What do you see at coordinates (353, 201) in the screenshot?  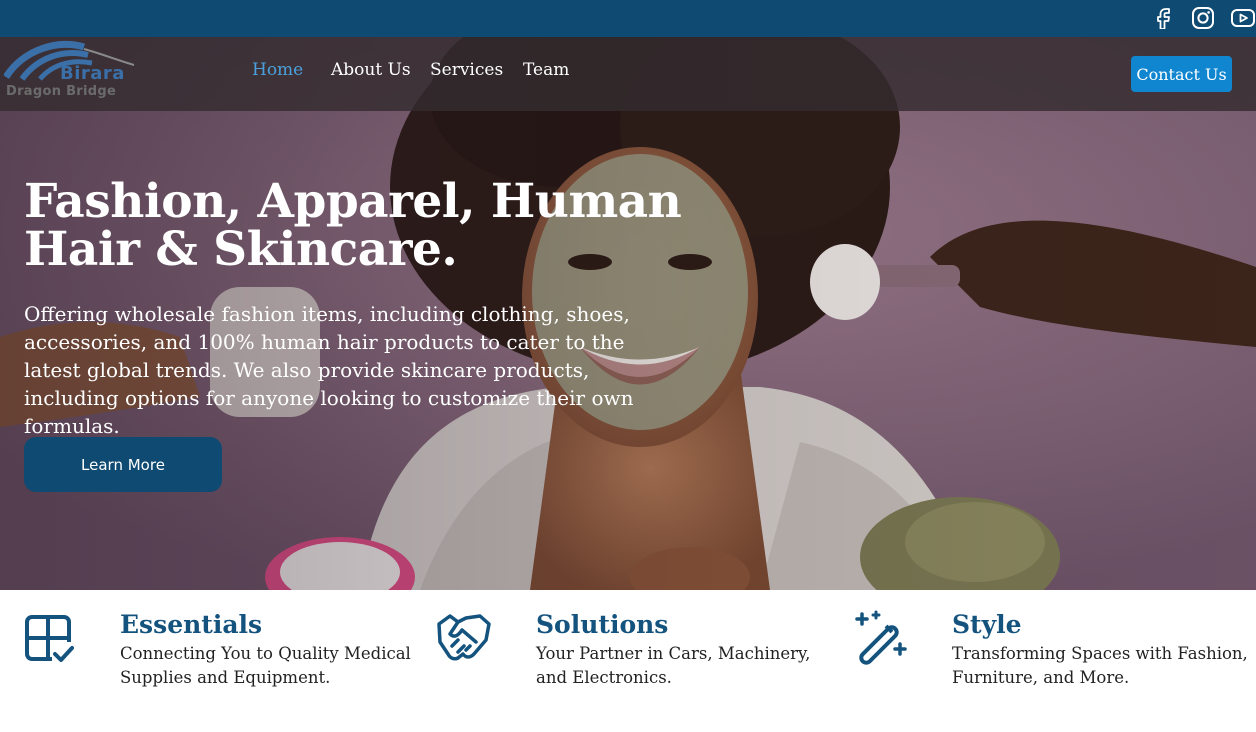 I see `hero-title-line-1: Fashion, Apparel, Human` at bounding box center [353, 201].